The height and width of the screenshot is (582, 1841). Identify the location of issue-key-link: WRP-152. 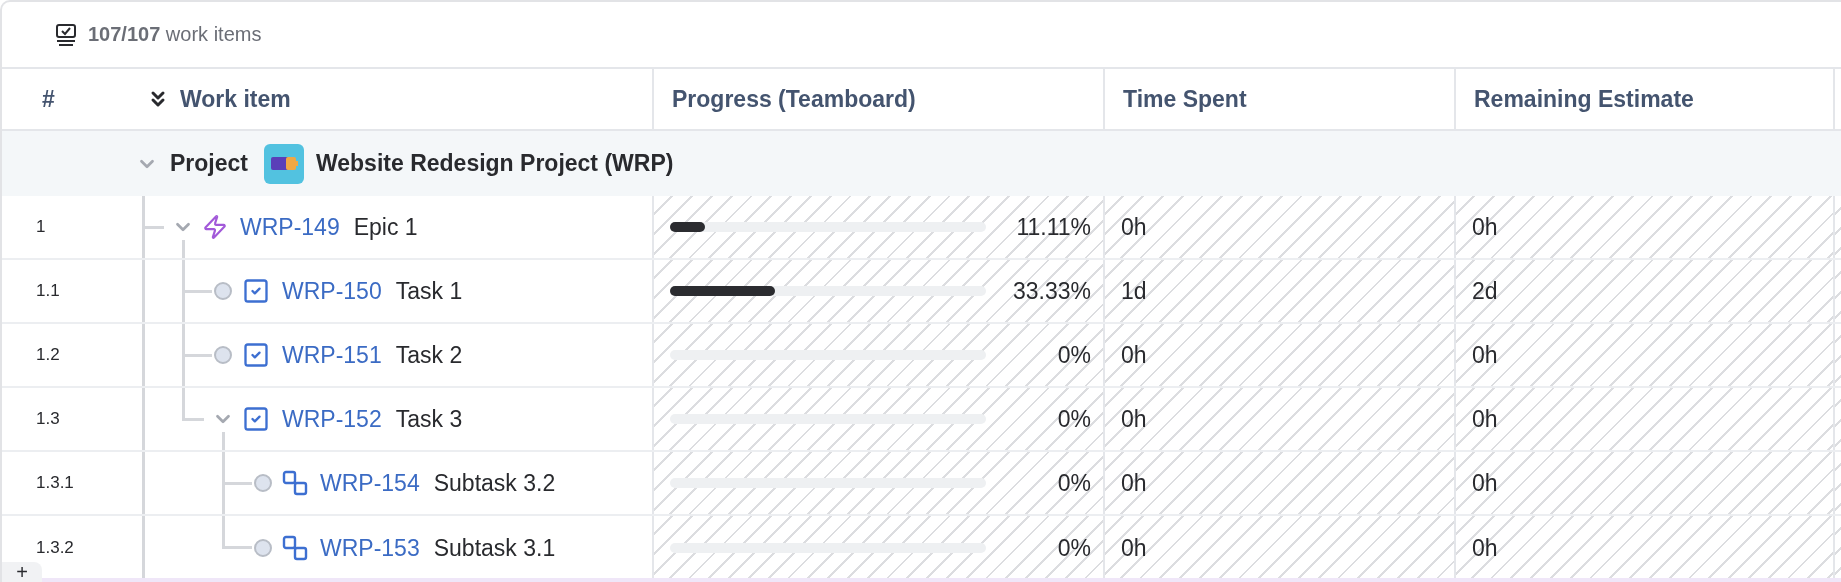
(332, 419).